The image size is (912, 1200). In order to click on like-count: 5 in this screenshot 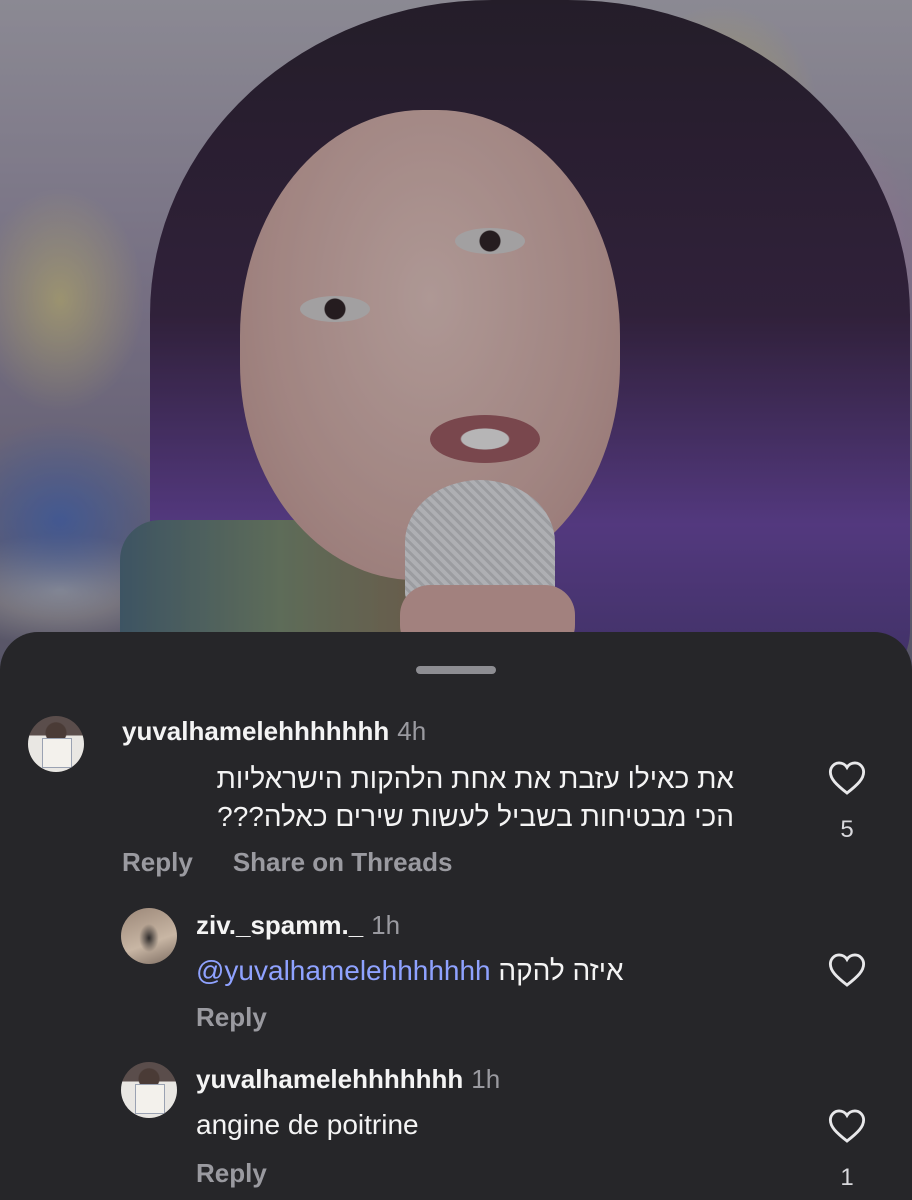, I will do `click(847, 829)`.